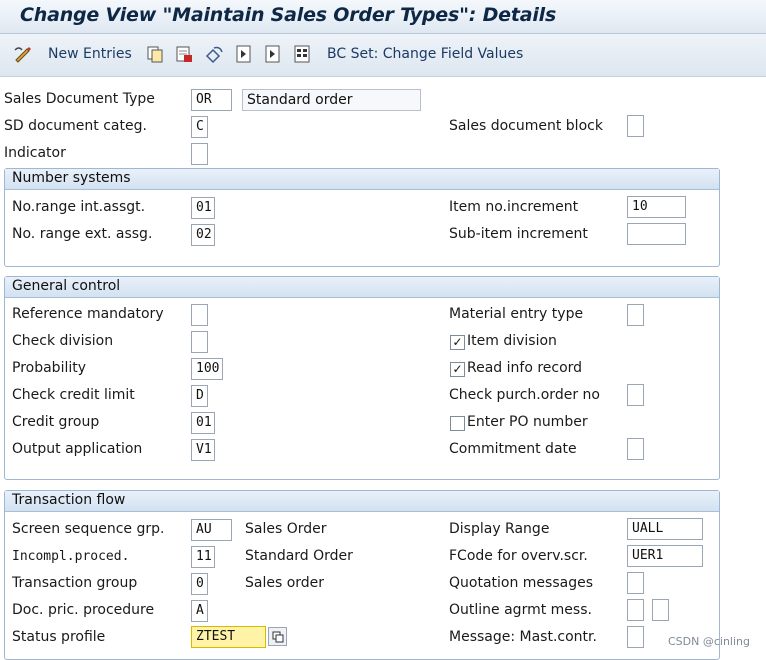 Image resolution: width=766 pixels, height=660 pixels. Describe the element at coordinates (656, 234) in the screenshot. I see `sub-item-increment-input` at that location.